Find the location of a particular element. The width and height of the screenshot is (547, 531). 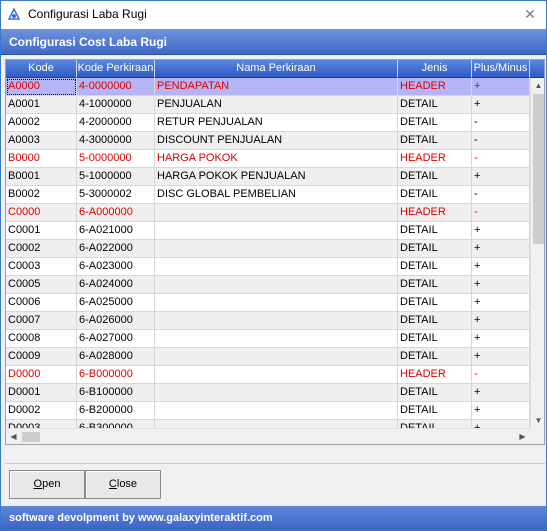

table-row: C0002 6-A022000 DETAIL + is located at coordinates (268, 249).